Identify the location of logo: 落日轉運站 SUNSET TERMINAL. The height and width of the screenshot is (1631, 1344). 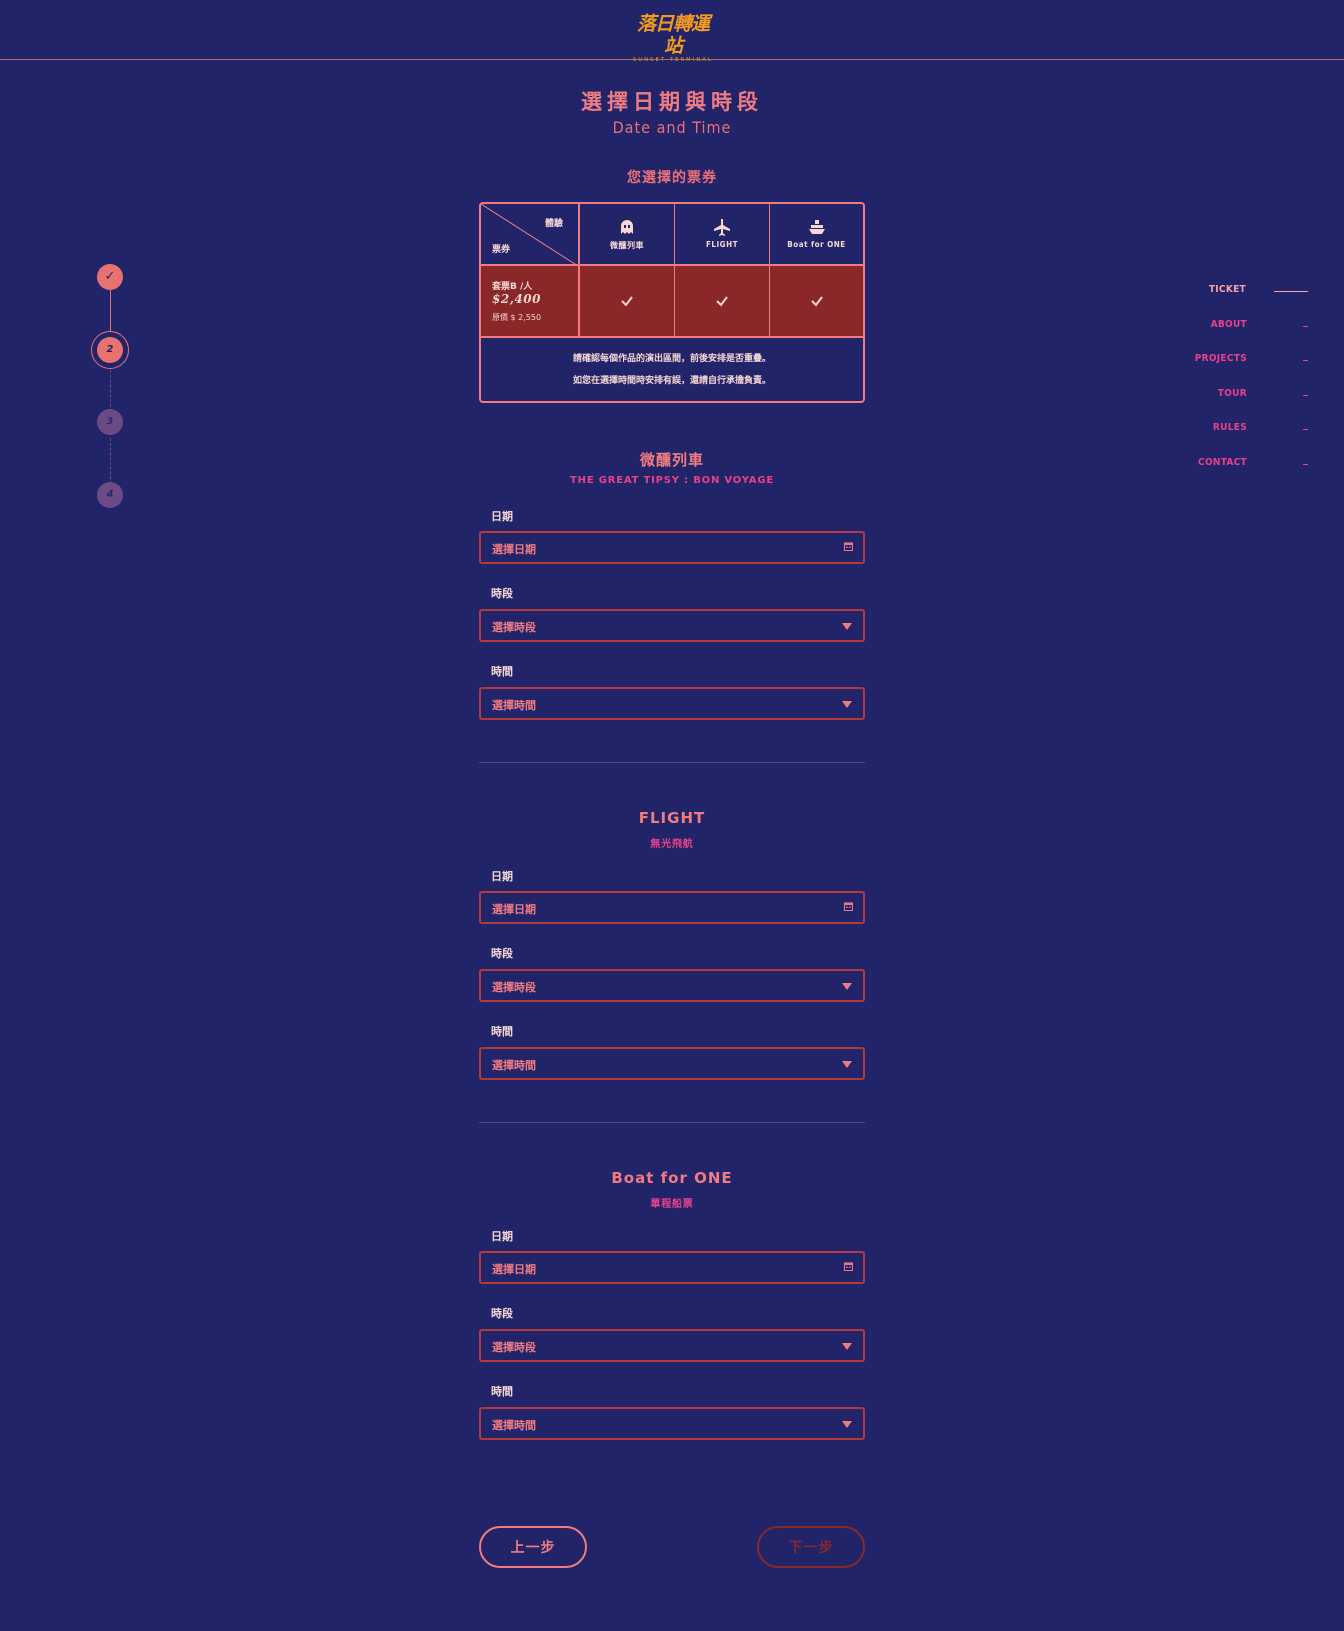
(673, 38).